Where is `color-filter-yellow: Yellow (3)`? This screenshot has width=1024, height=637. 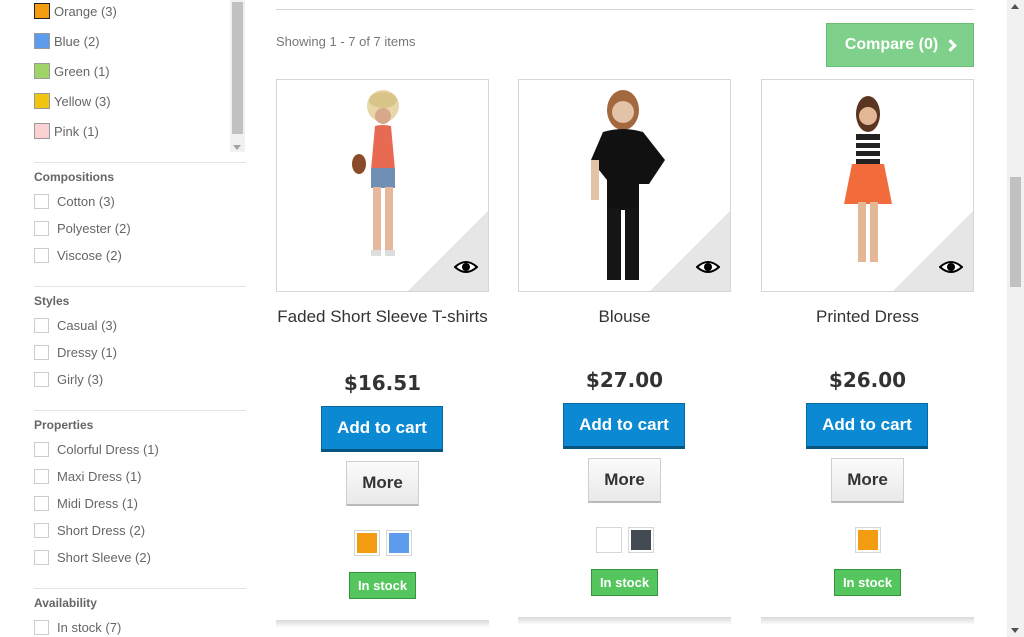 color-filter-yellow: Yellow (3) is located at coordinates (72, 101).